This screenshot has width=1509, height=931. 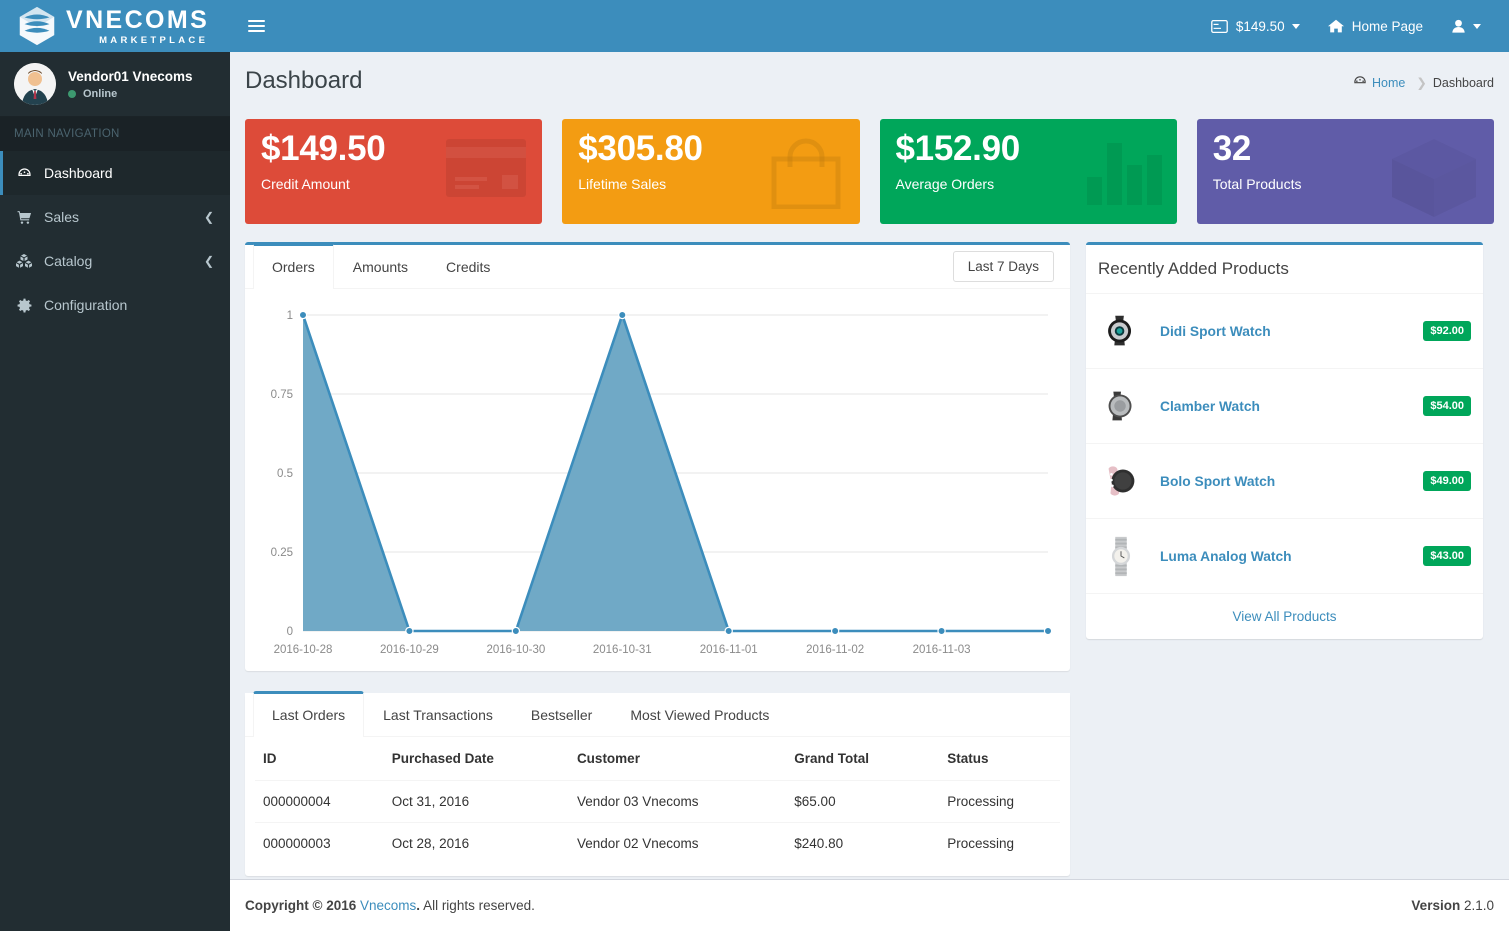 What do you see at coordinates (657, 265) in the screenshot?
I see `chart-tabs: Orders Amounts Credits Last 7 Days` at bounding box center [657, 265].